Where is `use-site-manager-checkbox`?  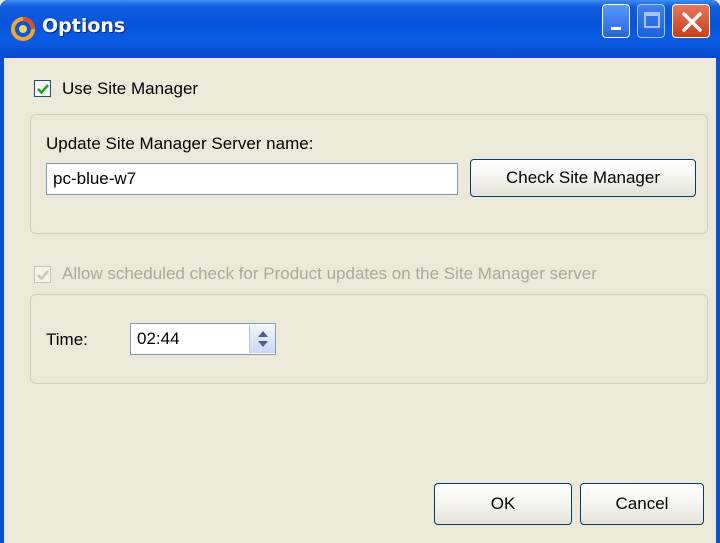
use-site-manager-checkbox is located at coordinates (42, 88).